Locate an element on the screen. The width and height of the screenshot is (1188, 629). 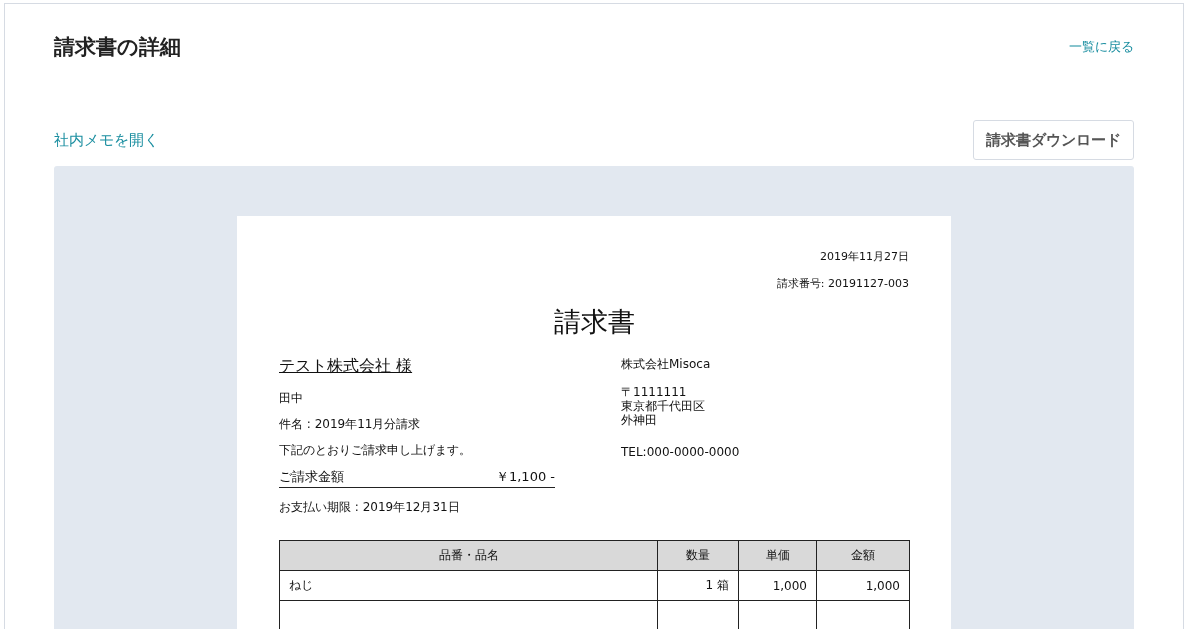
amount-label: ご請求金額 is located at coordinates (311, 477).